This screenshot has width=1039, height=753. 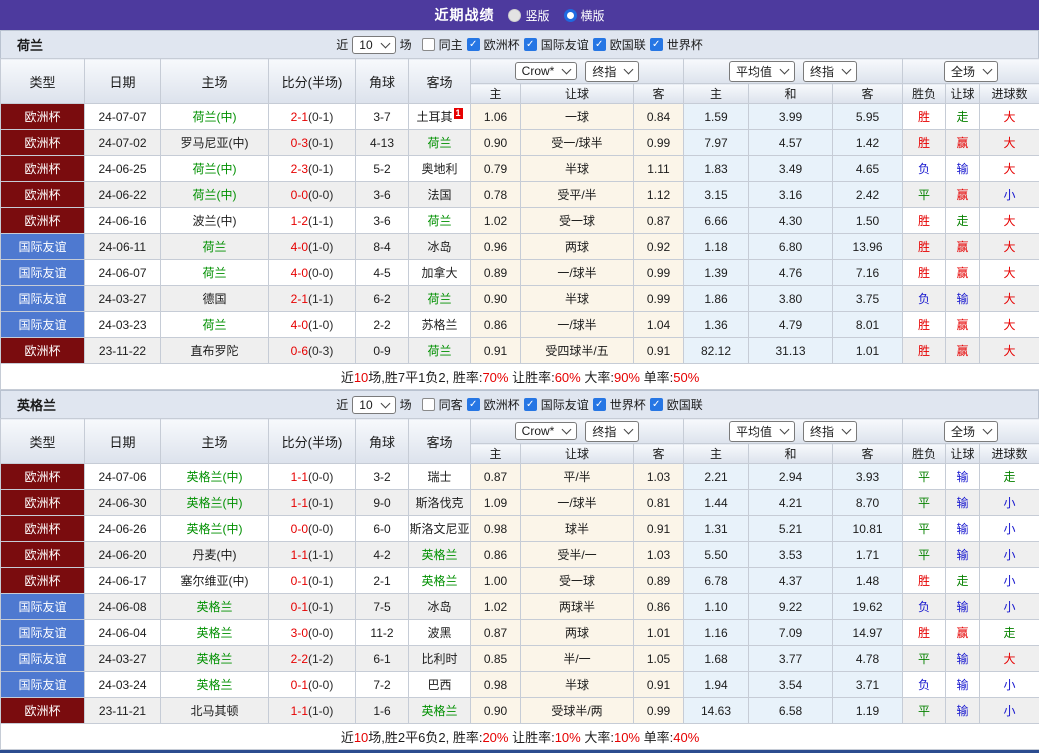 What do you see at coordinates (215, 555) in the screenshot?
I see `home-team-name: 丹麦(中)` at bounding box center [215, 555].